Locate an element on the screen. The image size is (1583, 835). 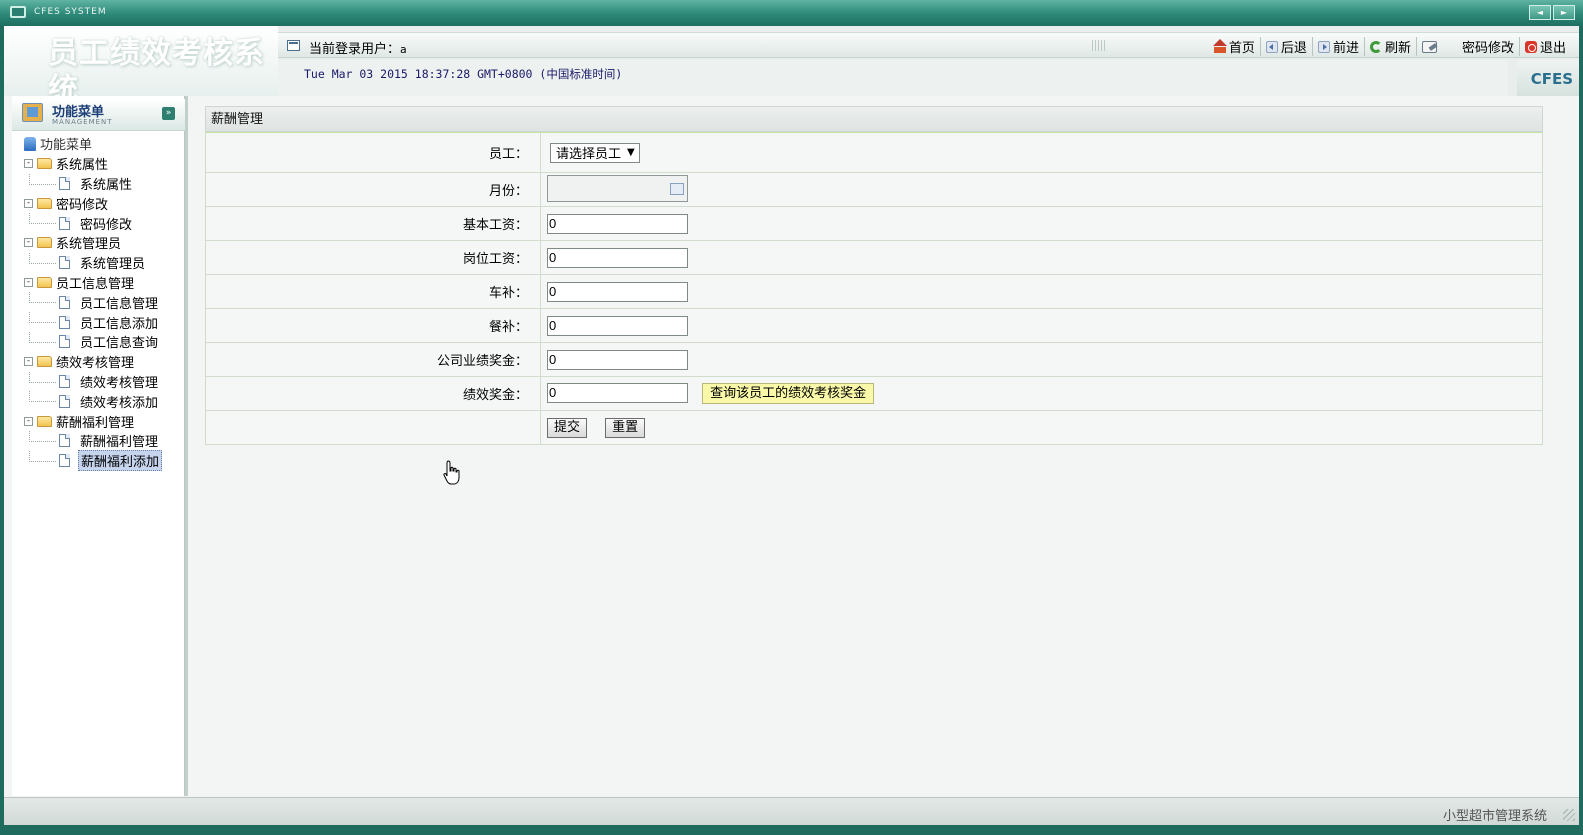
company-bonus-cell: 0 is located at coordinates (1041, 359).